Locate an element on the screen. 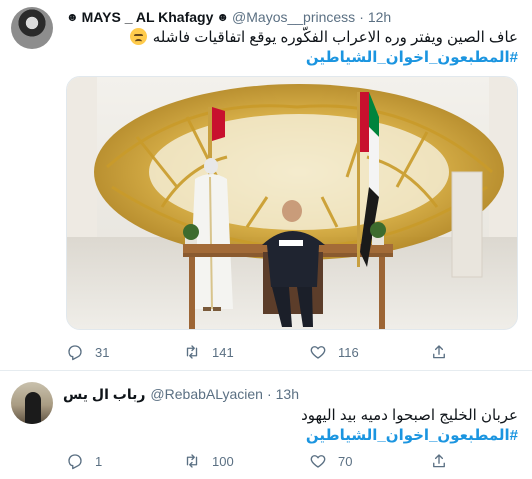 The height and width of the screenshot is (479, 532). tweet-text: عربان الخليج اصبحوا دميه بيد اليهود is located at coordinates (409, 416).